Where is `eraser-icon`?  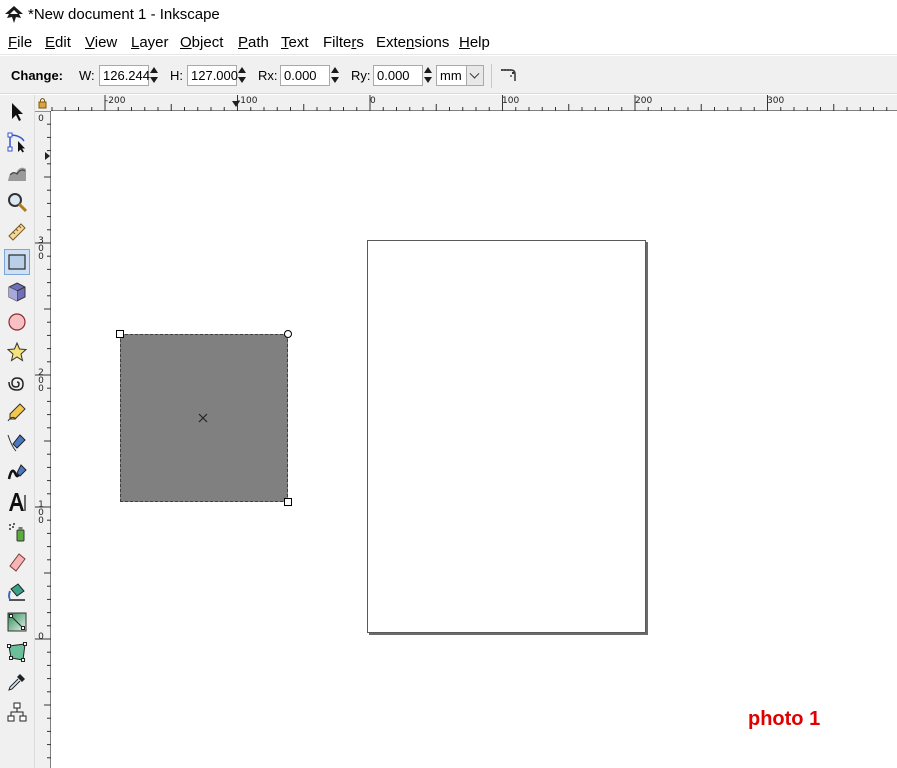 eraser-icon is located at coordinates (17, 562).